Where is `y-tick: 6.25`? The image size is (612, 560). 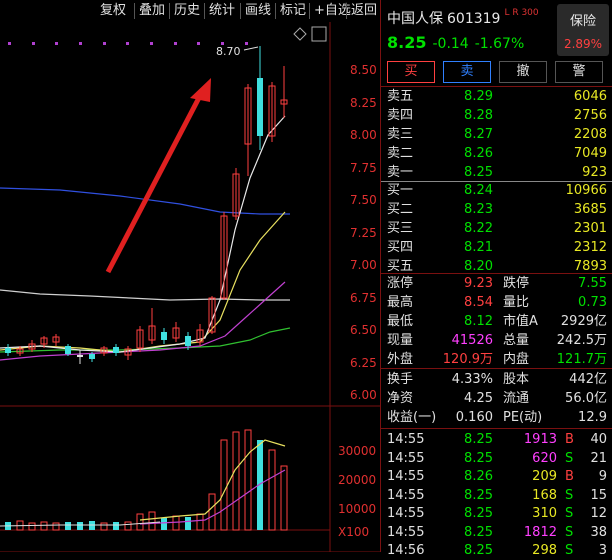 y-tick: 6.25 is located at coordinates (363, 363).